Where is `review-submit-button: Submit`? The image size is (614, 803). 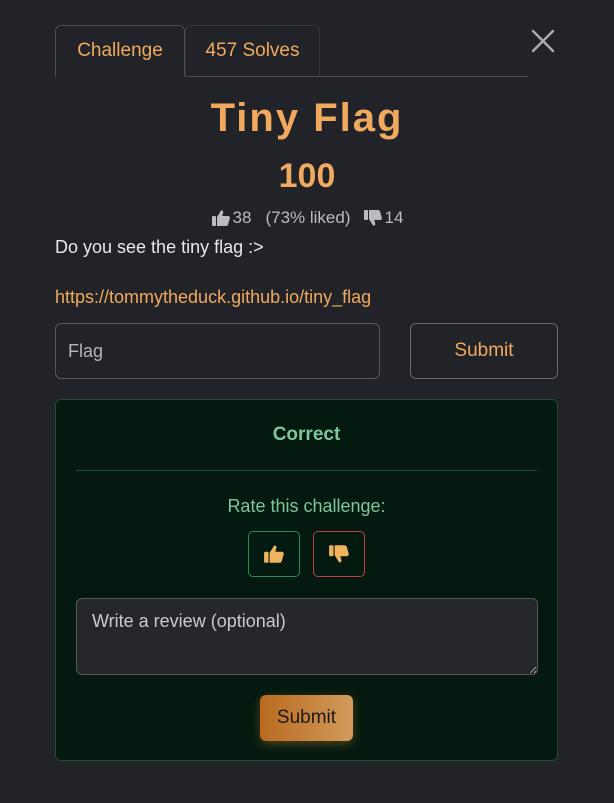 review-submit-button: Submit is located at coordinates (306, 718).